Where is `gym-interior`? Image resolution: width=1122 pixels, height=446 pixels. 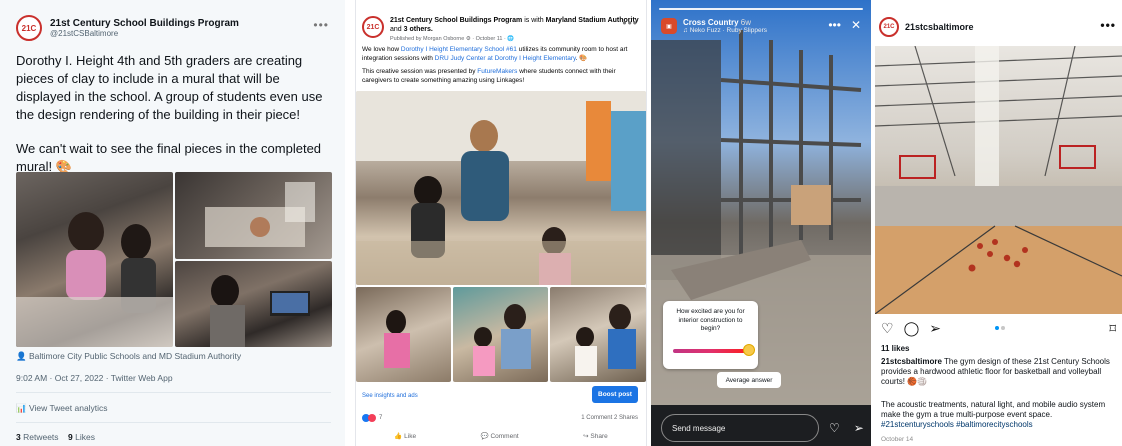 gym-interior is located at coordinates (998, 180).